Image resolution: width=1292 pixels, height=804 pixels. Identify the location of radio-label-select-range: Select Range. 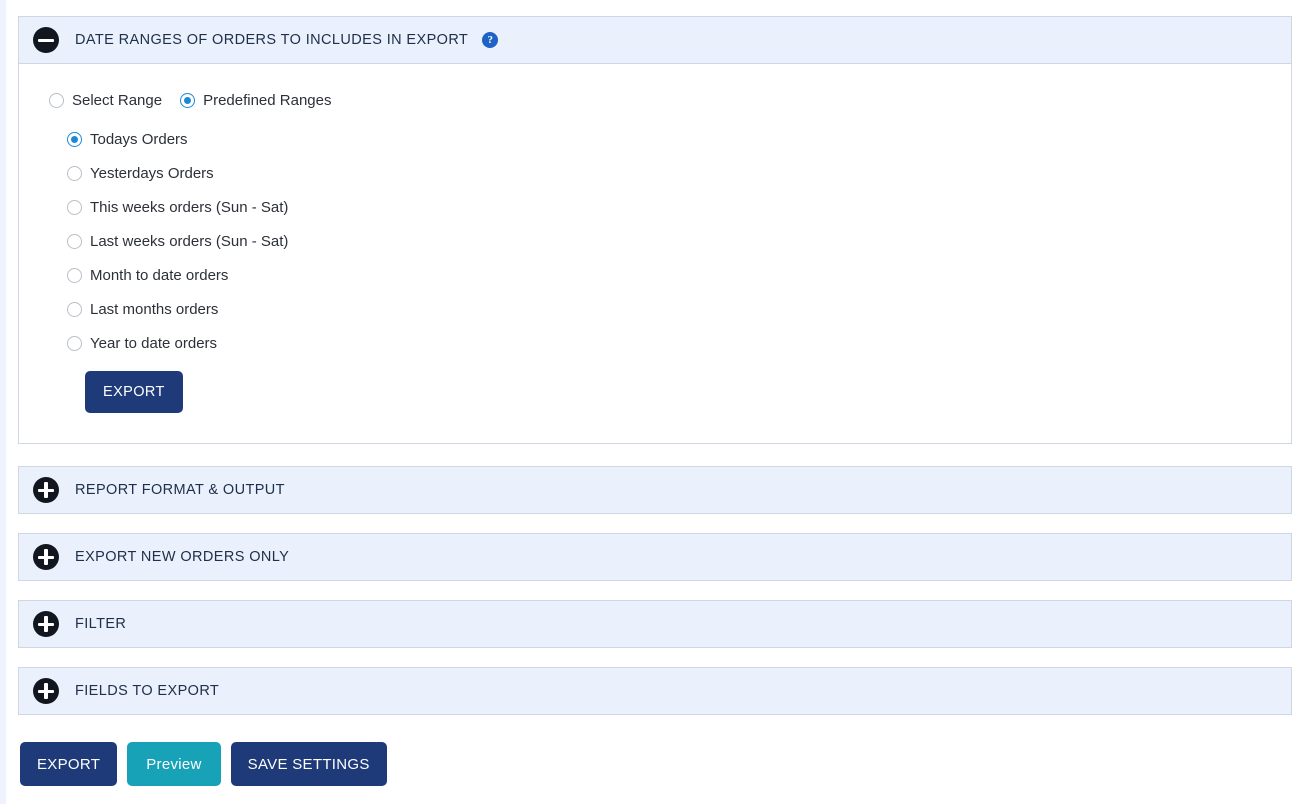
(117, 100).